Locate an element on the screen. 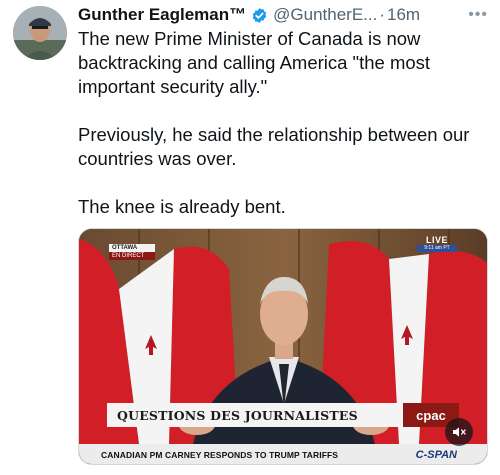 The width and height of the screenshot is (500, 475). lower-third: QUESTIONS DES JOURNALISTES cpac is located at coordinates (283, 415).